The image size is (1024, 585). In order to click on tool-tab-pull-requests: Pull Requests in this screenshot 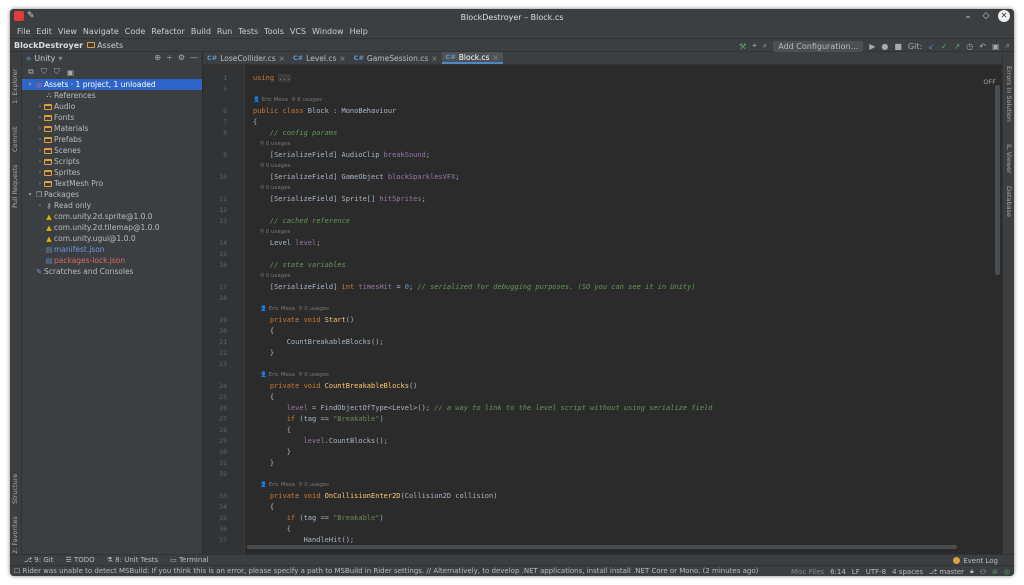, I will do `click(16, 183)`.